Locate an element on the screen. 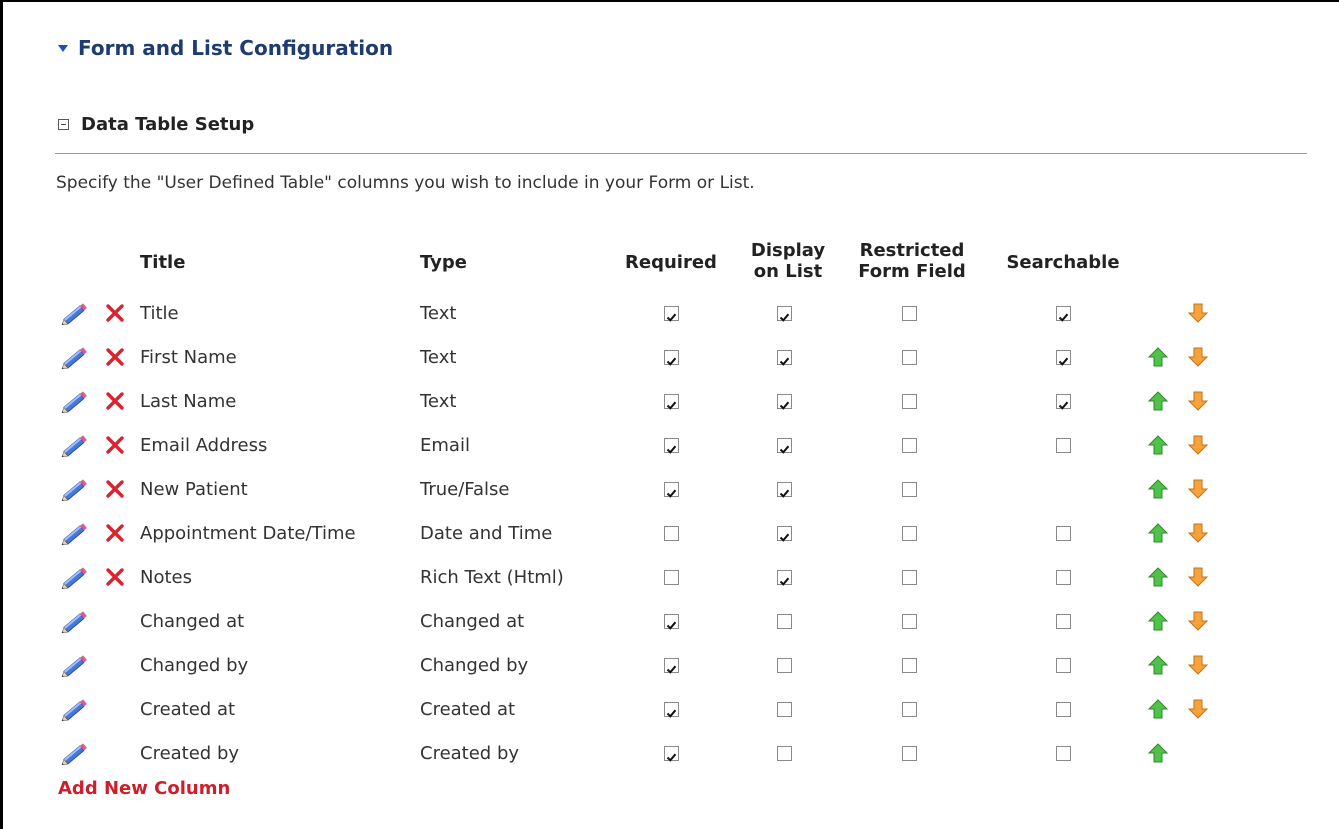 This screenshot has height=829, width=1339. add-new-column-link: Add New Column is located at coordinates (144, 788).